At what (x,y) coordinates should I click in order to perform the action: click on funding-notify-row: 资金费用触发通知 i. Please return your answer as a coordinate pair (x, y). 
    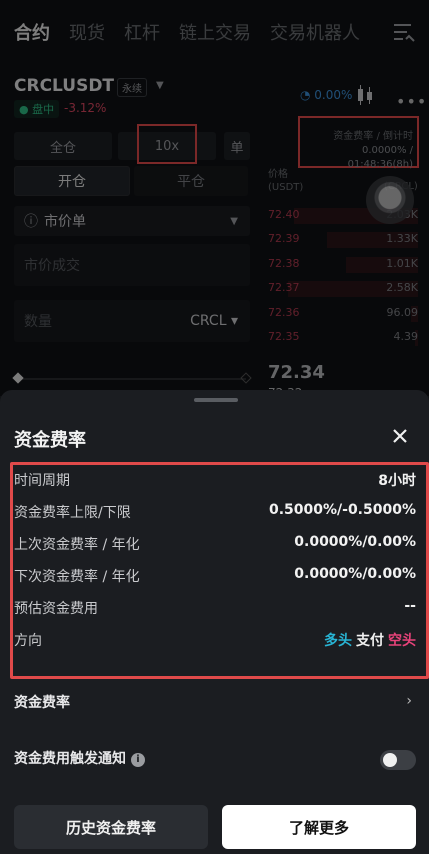
    Looking at the image, I should click on (215, 760).